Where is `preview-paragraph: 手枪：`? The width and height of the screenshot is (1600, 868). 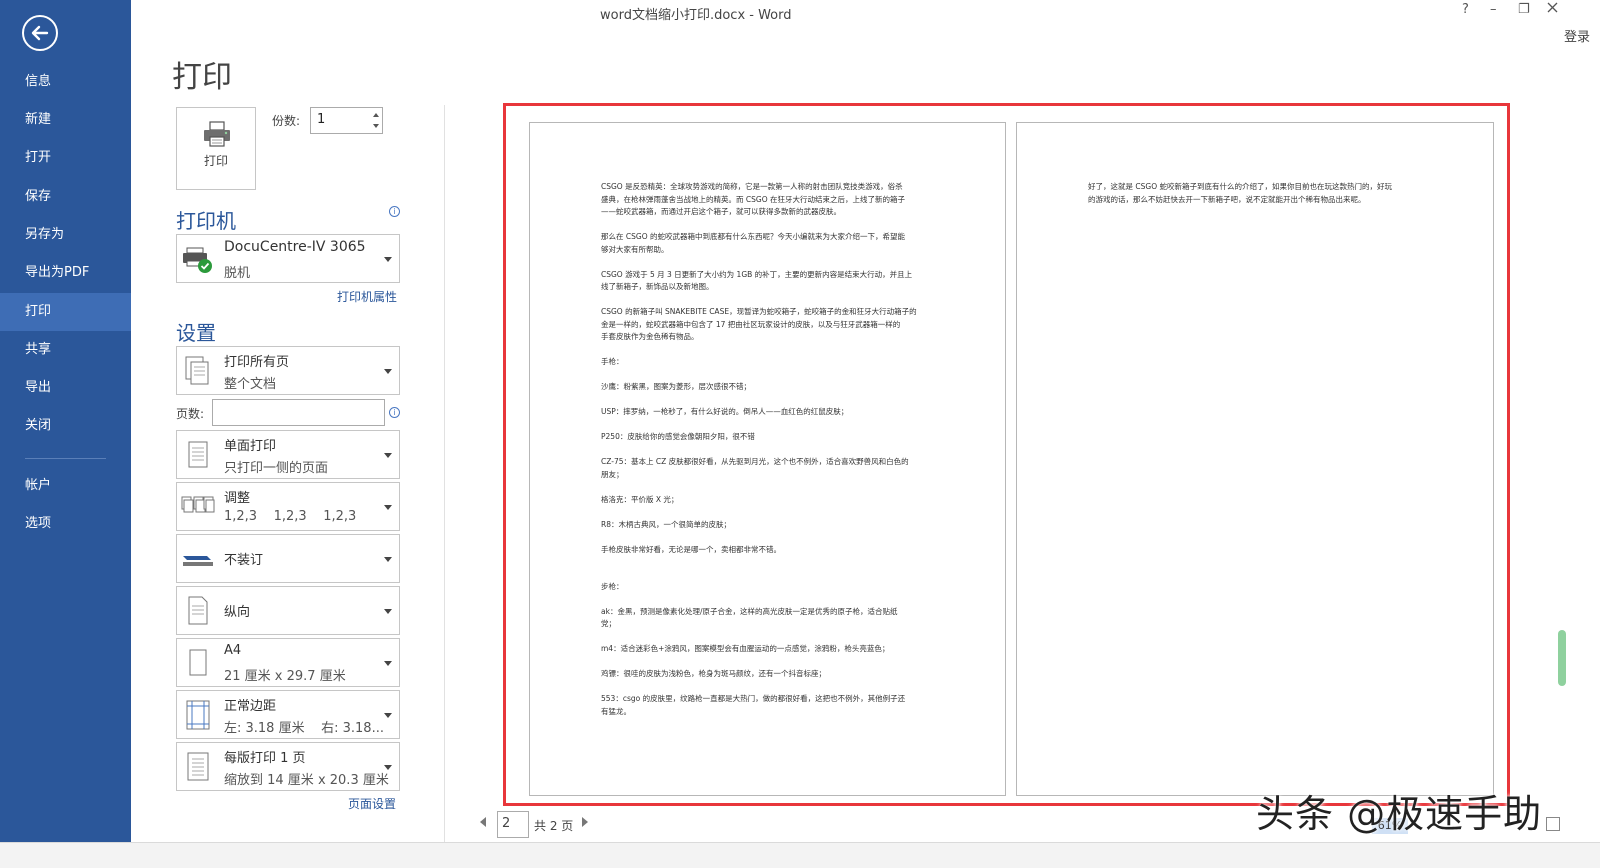 preview-paragraph: 手枪： is located at coordinates (612, 362).